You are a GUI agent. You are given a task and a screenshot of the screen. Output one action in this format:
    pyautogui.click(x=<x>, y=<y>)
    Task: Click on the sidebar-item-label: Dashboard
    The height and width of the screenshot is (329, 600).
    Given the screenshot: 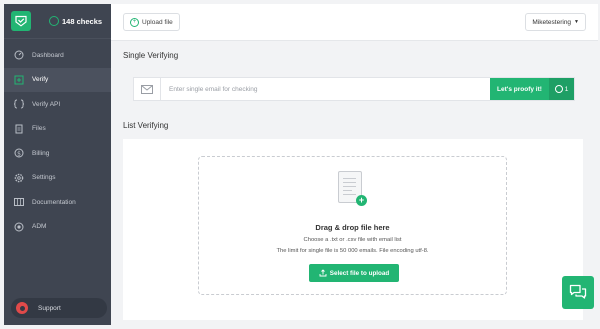 What is the action you would take?
    pyautogui.click(x=48, y=55)
    